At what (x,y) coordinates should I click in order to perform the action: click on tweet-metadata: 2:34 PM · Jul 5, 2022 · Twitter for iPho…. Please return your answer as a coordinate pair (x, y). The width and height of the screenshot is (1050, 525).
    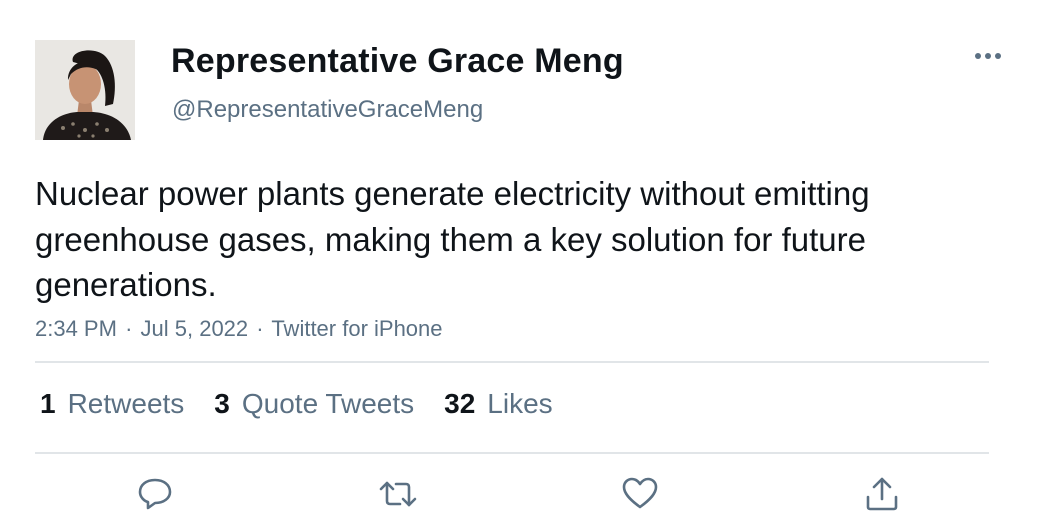
    Looking at the image, I should click on (239, 329).